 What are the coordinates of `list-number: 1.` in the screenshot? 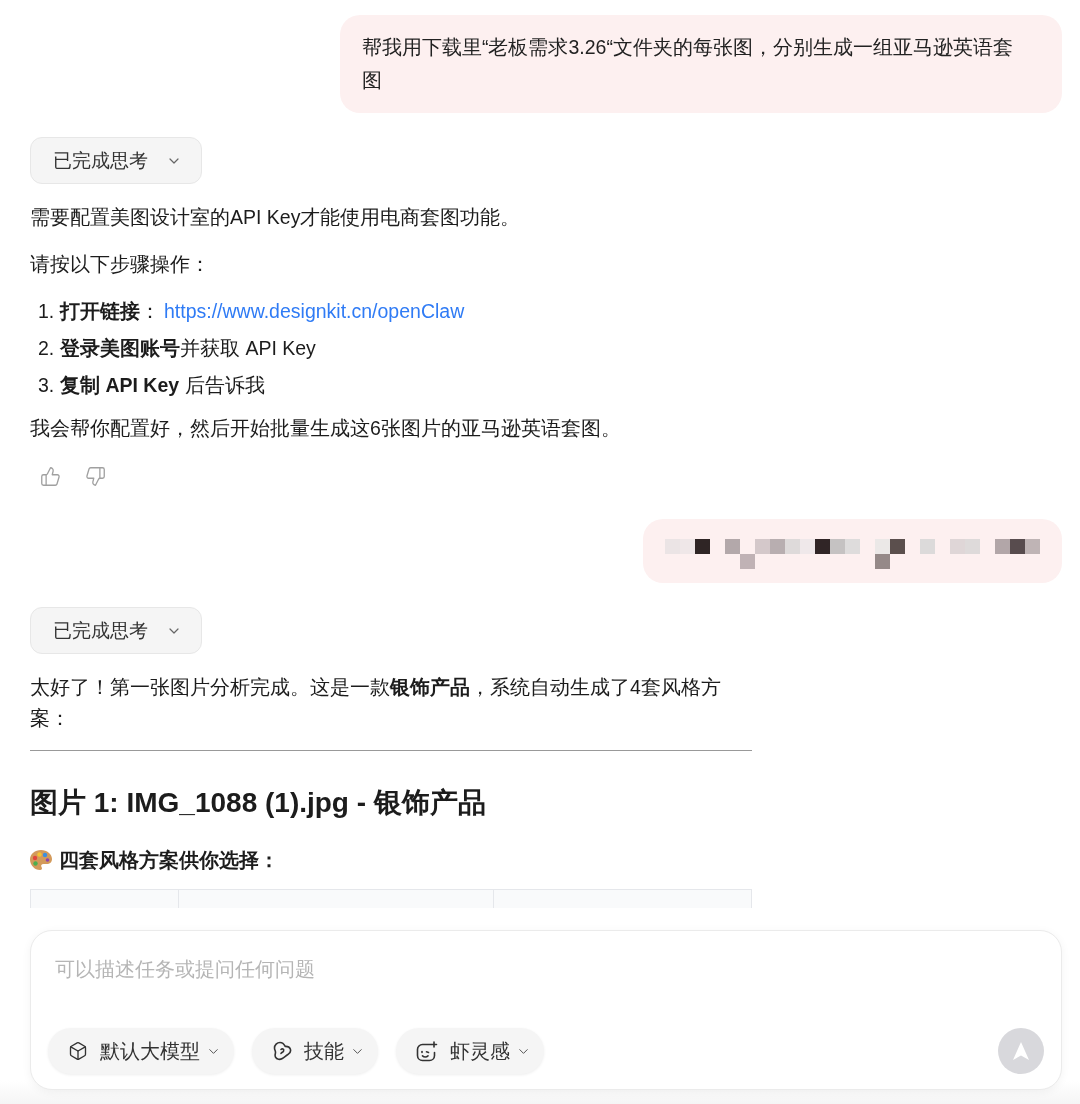 It's located at (47, 311).